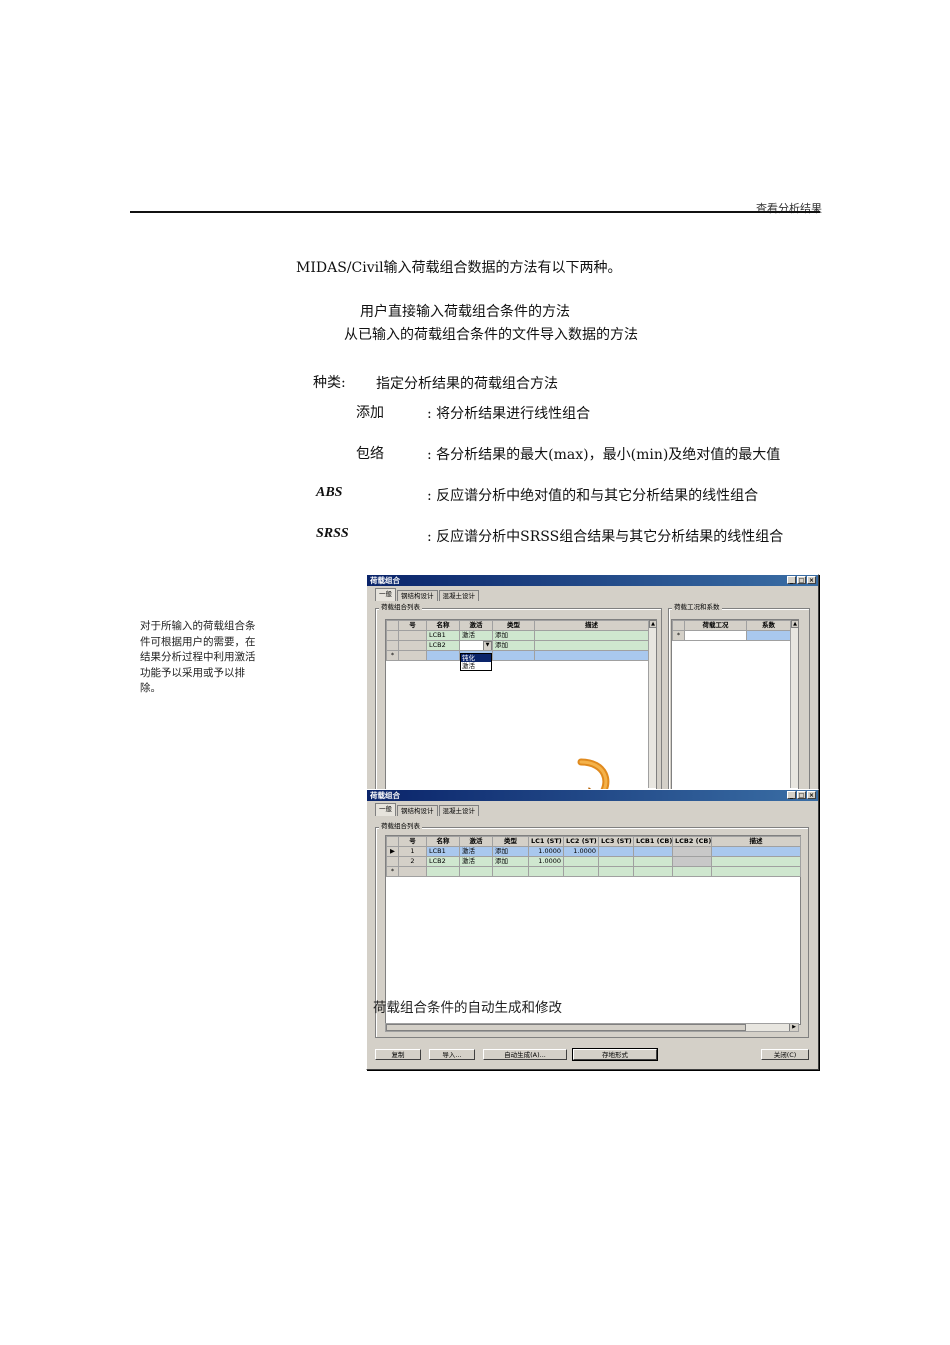 The image size is (950, 1345). Describe the element at coordinates (392, 861) in the screenshot. I see `row-marker` at that location.